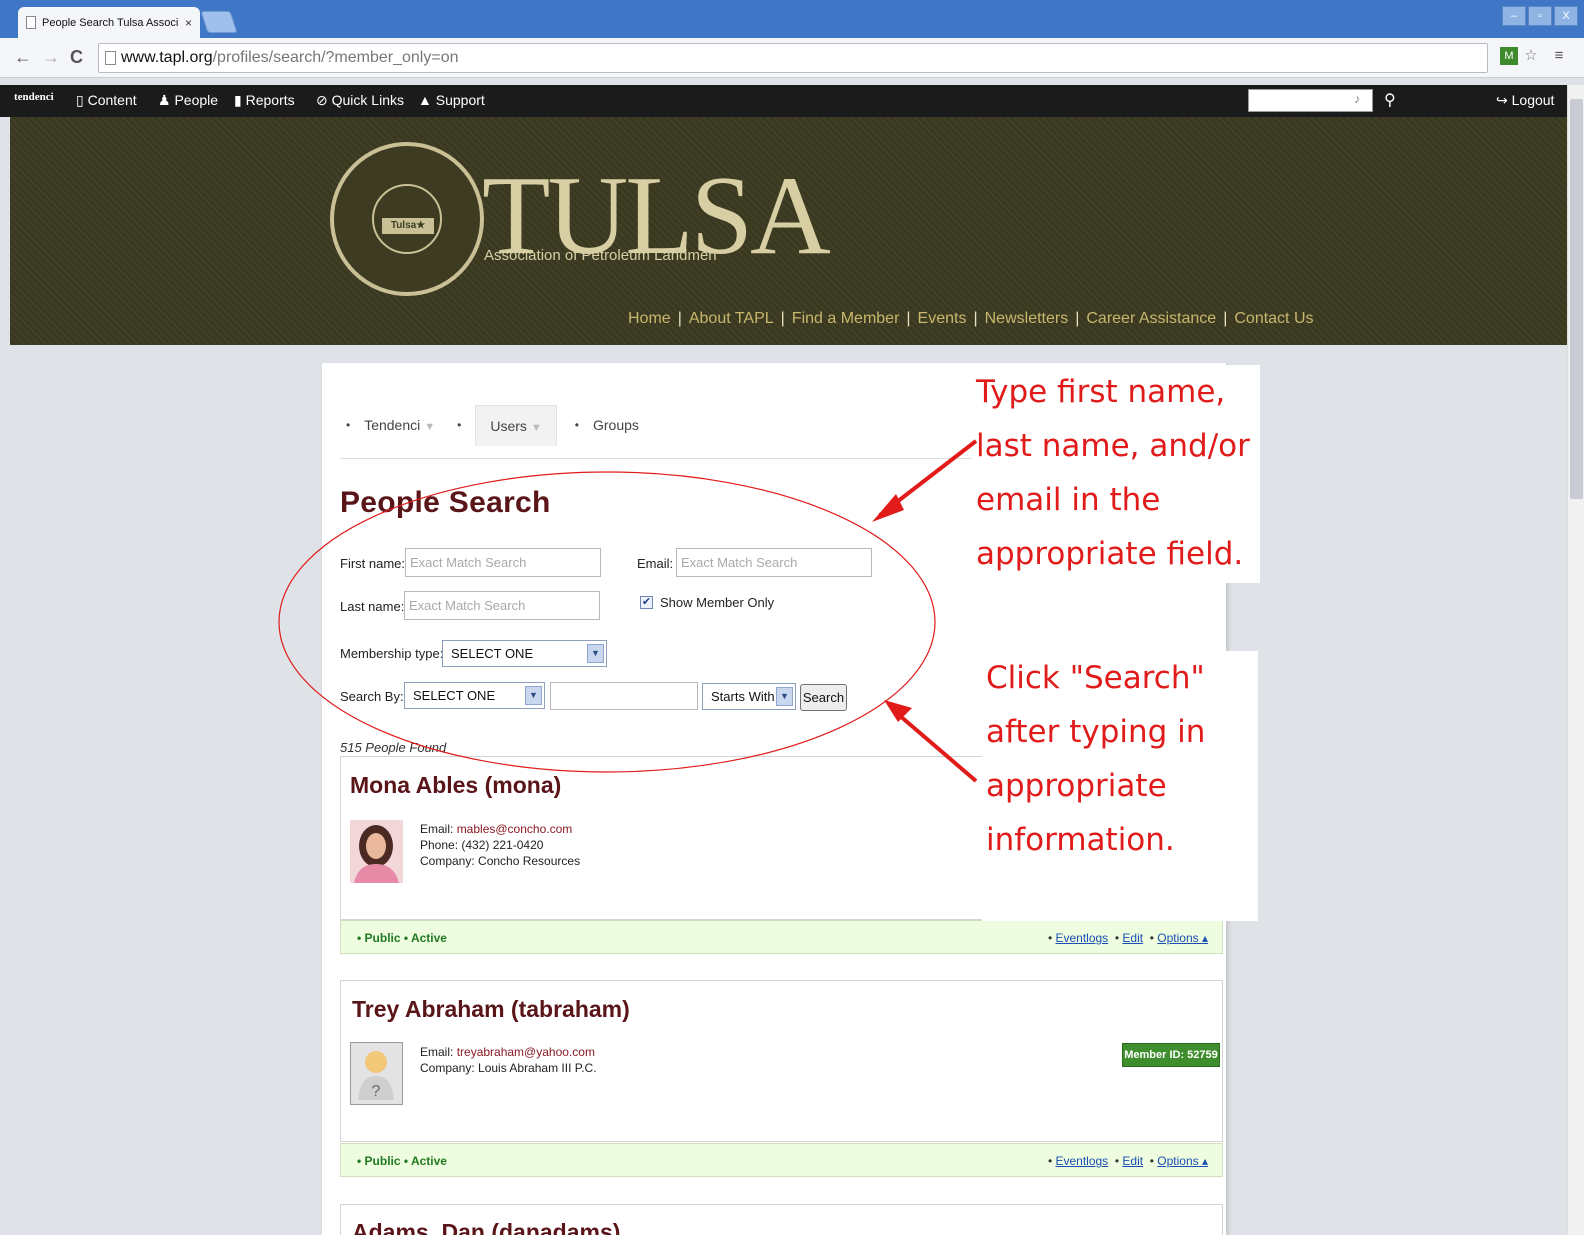 This screenshot has width=1584, height=1235. Describe the element at coordinates (774, 562) in the screenshot. I see `email-input: Exact Match Search` at that location.